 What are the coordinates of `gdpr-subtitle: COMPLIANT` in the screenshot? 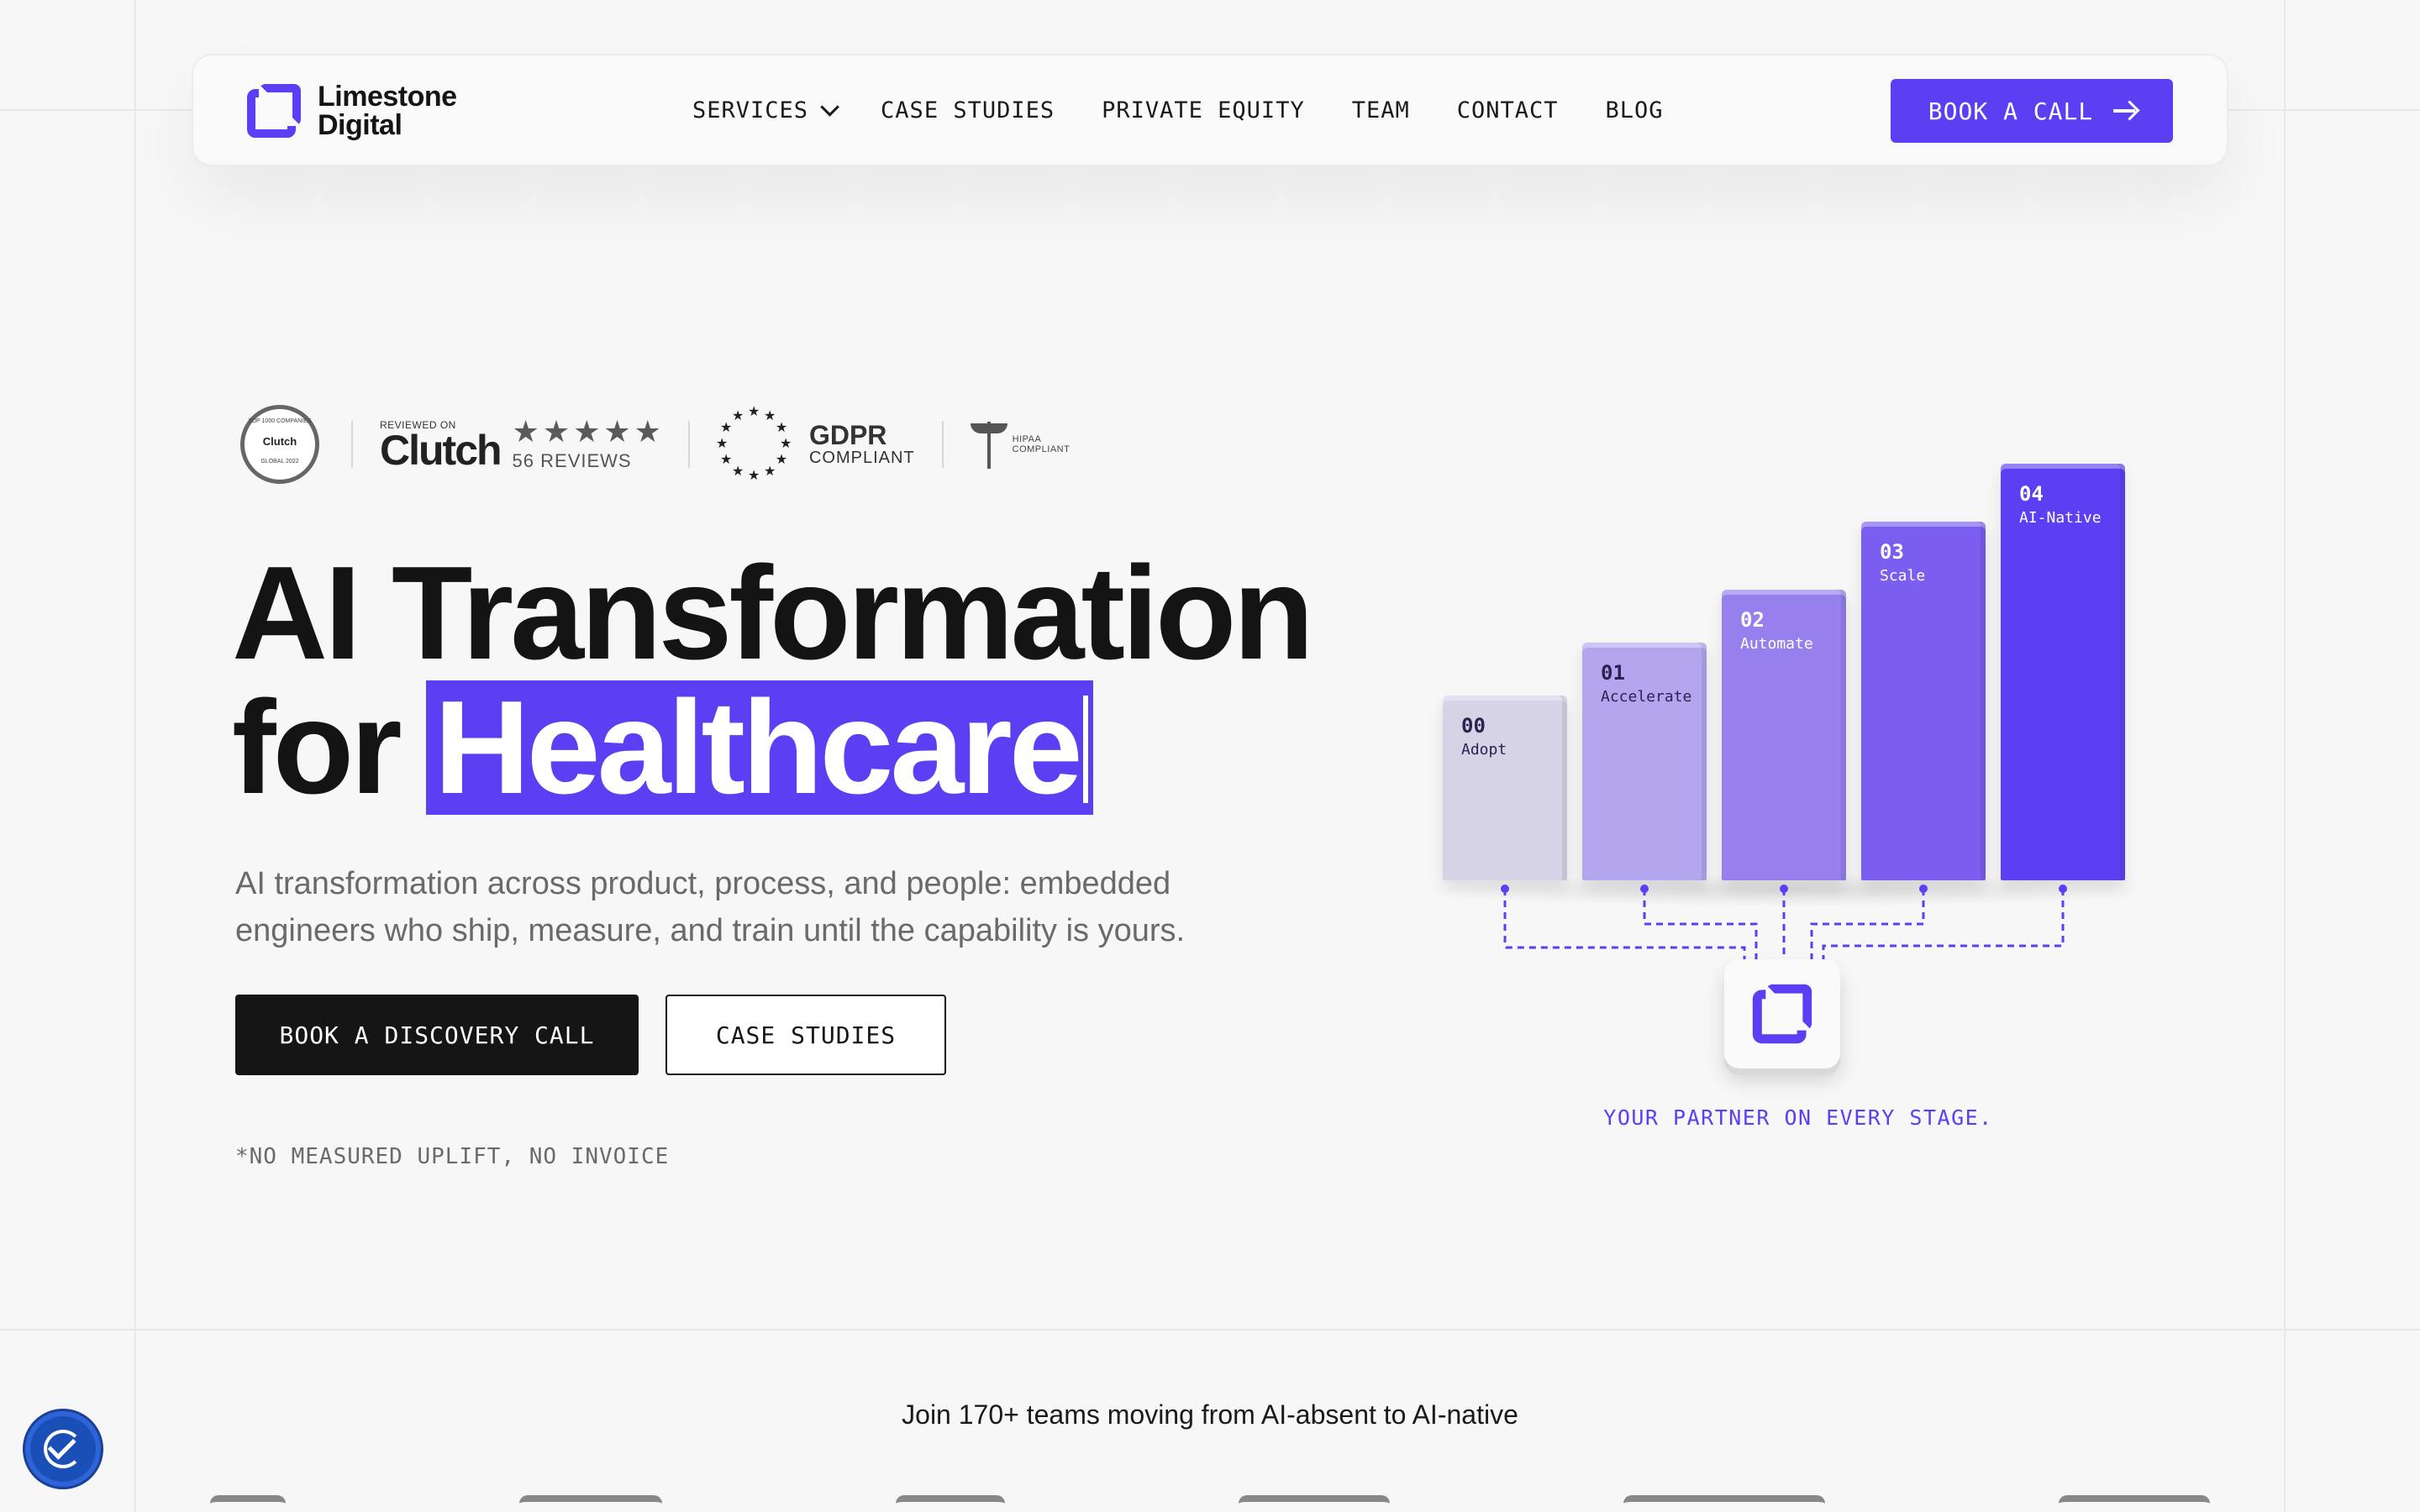 It's located at (862, 457).